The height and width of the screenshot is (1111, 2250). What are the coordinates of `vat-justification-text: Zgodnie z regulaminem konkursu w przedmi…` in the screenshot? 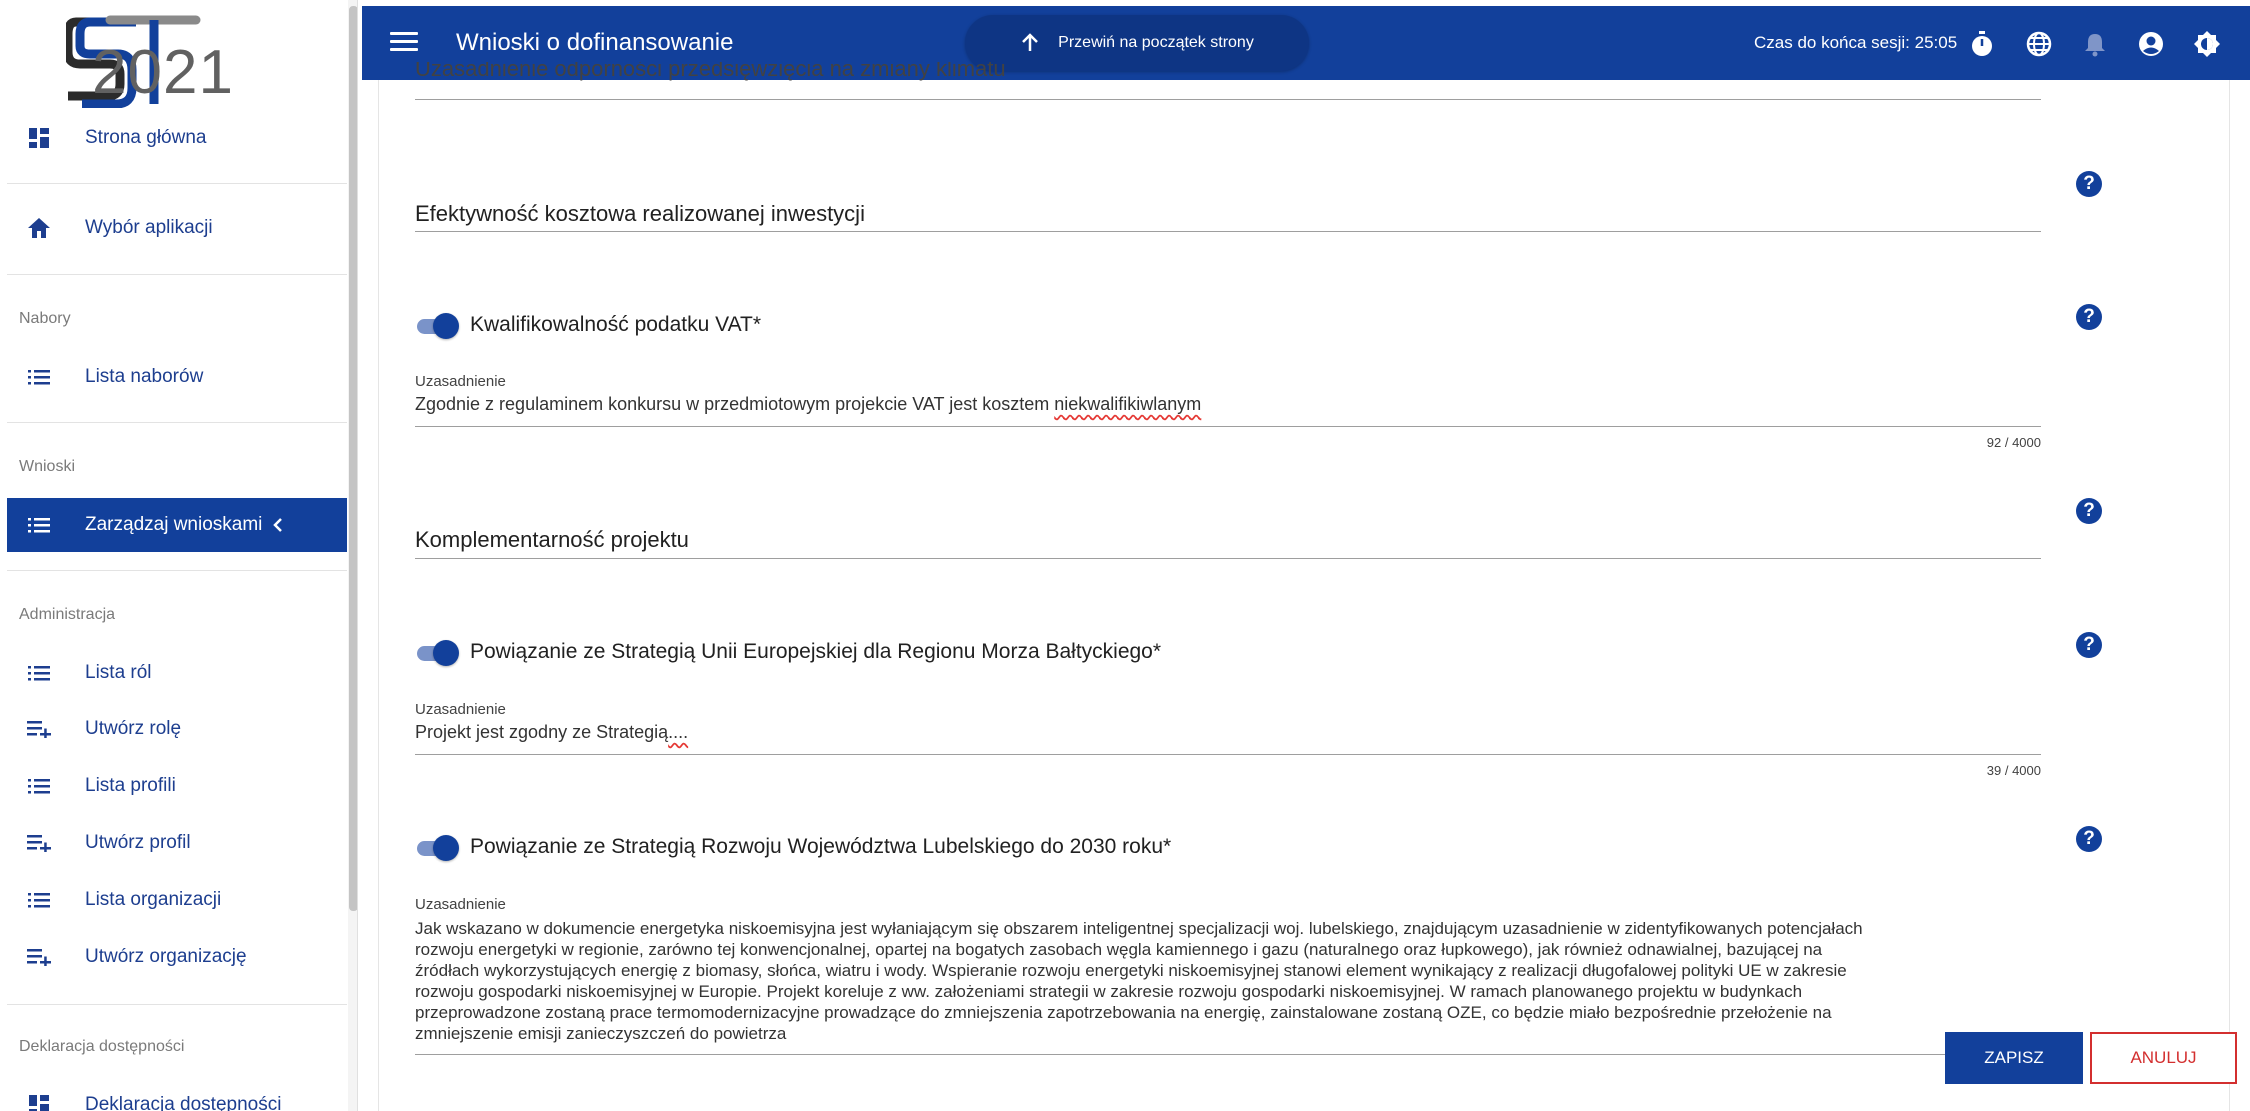 It's located at (735, 404).